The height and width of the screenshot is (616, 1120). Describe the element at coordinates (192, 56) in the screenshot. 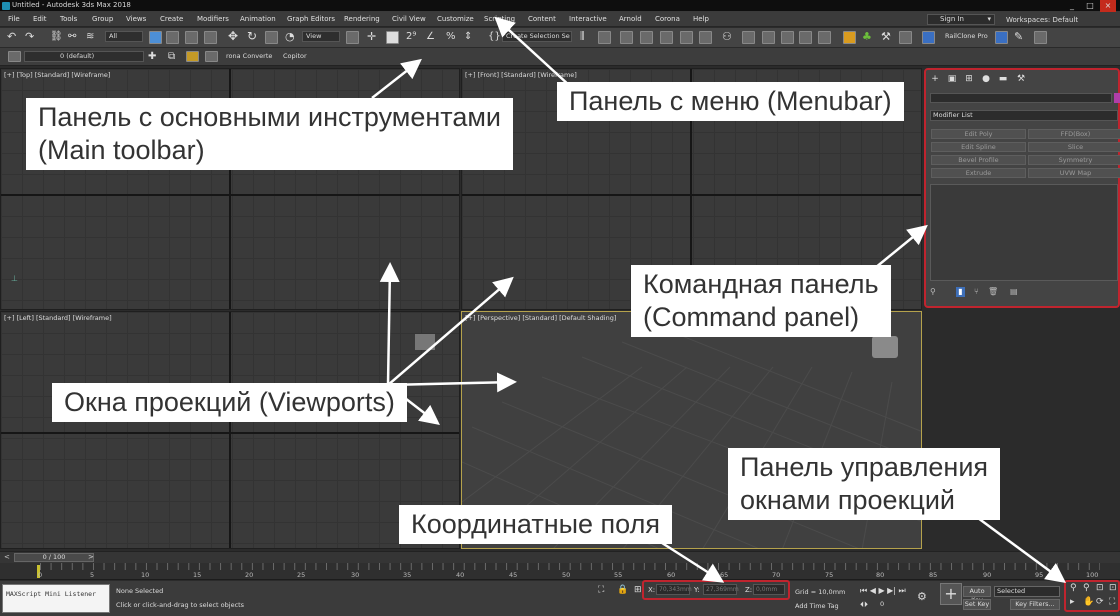

I see `add-to-layer-icon` at that location.